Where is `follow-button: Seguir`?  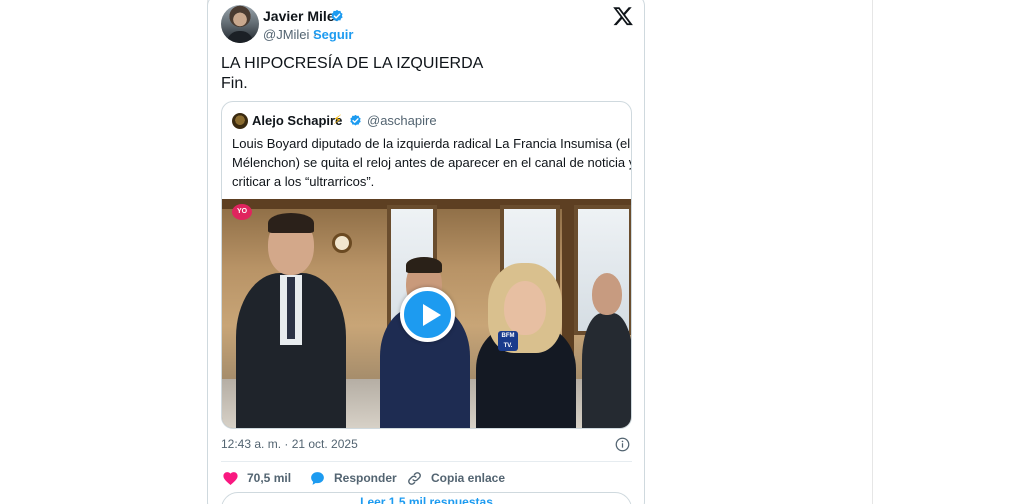
follow-button: Seguir is located at coordinates (333, 34).